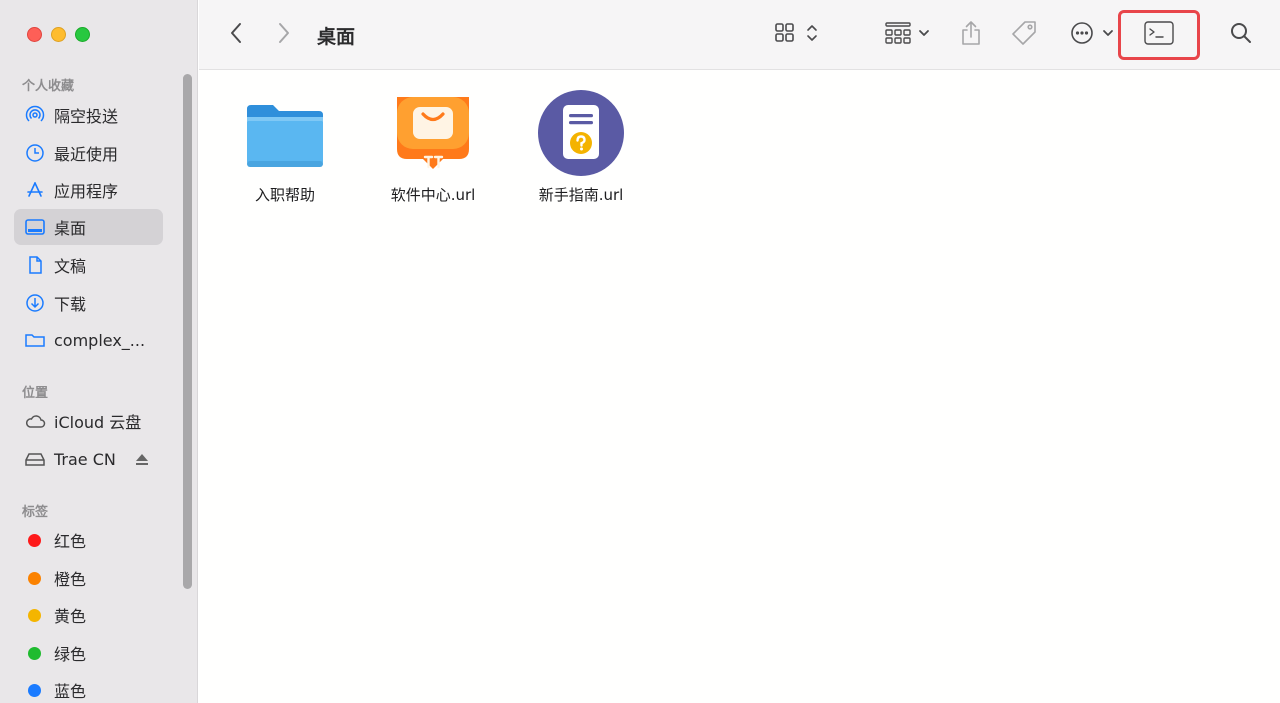 The width and height of the screenshot is (1280, 703). I want to click on sidebar-item-label: 红色, so click(70, 541).